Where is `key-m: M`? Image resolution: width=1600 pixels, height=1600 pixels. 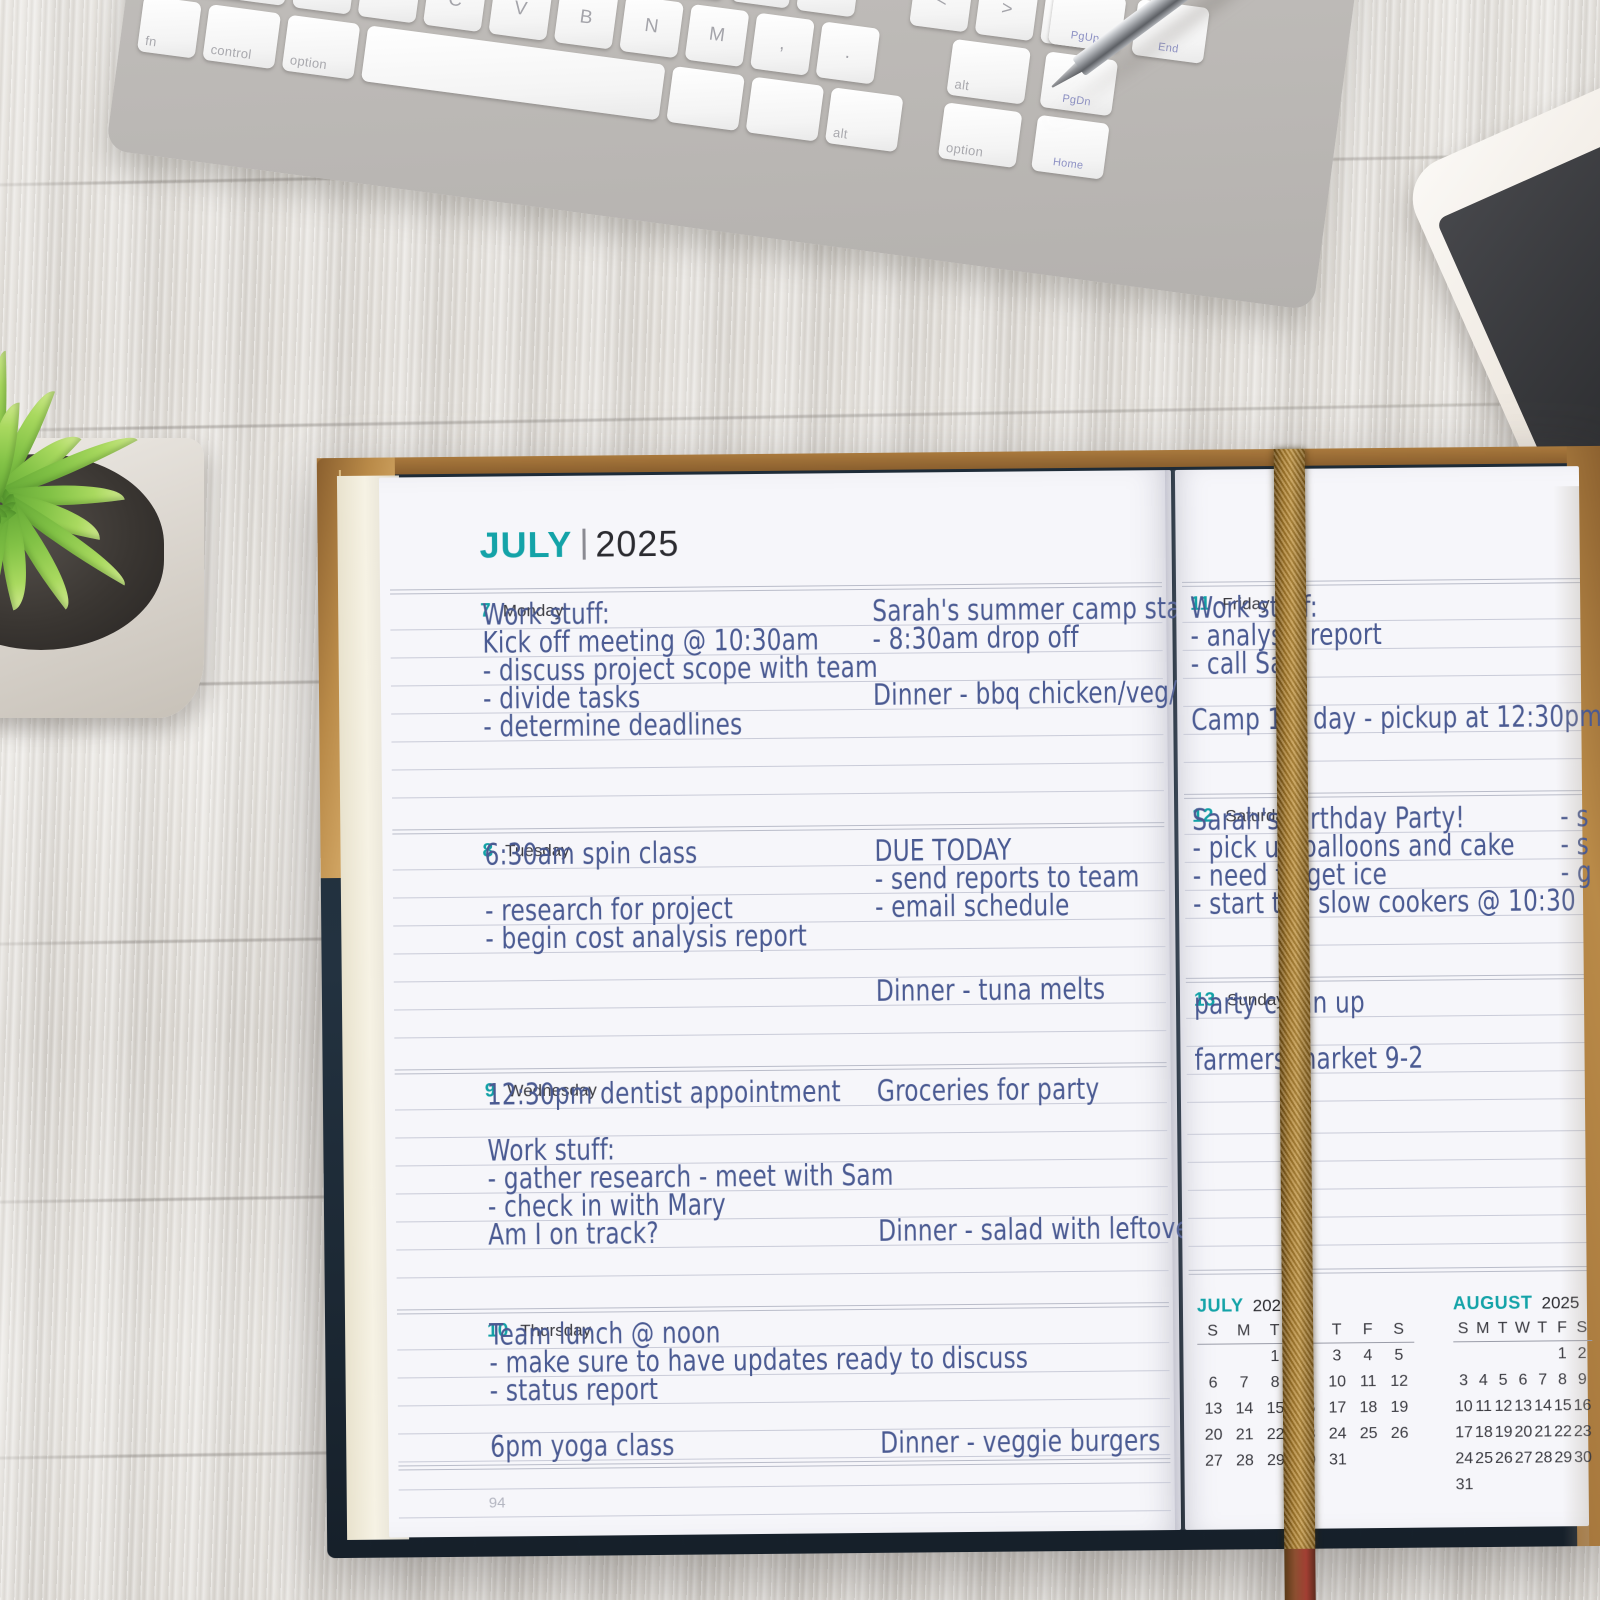
key-m: M is located at coordinates (717, 35).